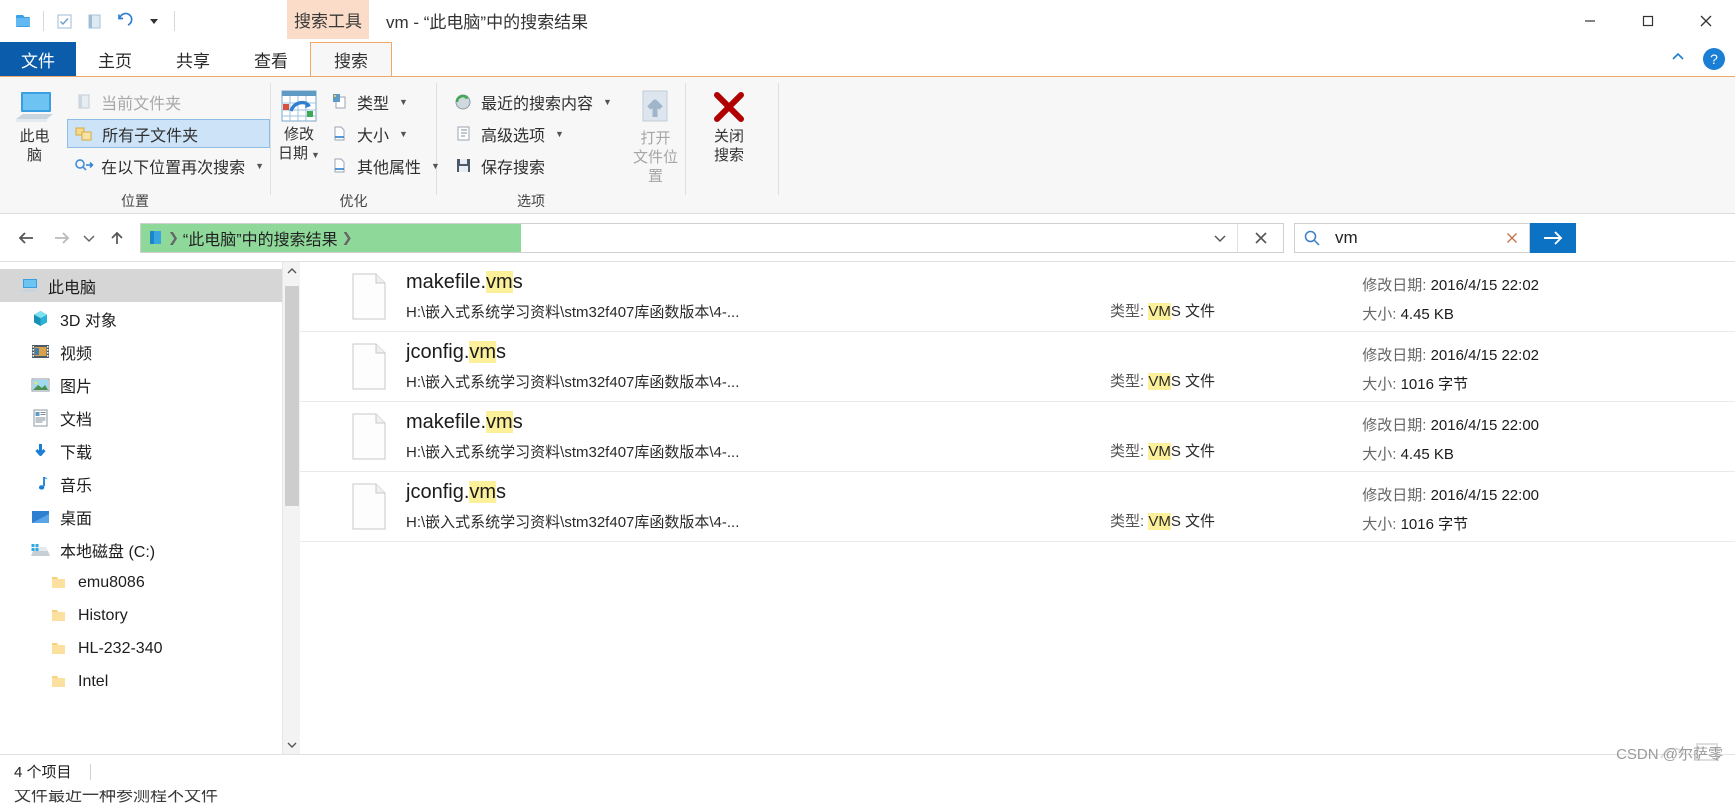  I want to click on navigation-scrollbar, so click(291, 508).